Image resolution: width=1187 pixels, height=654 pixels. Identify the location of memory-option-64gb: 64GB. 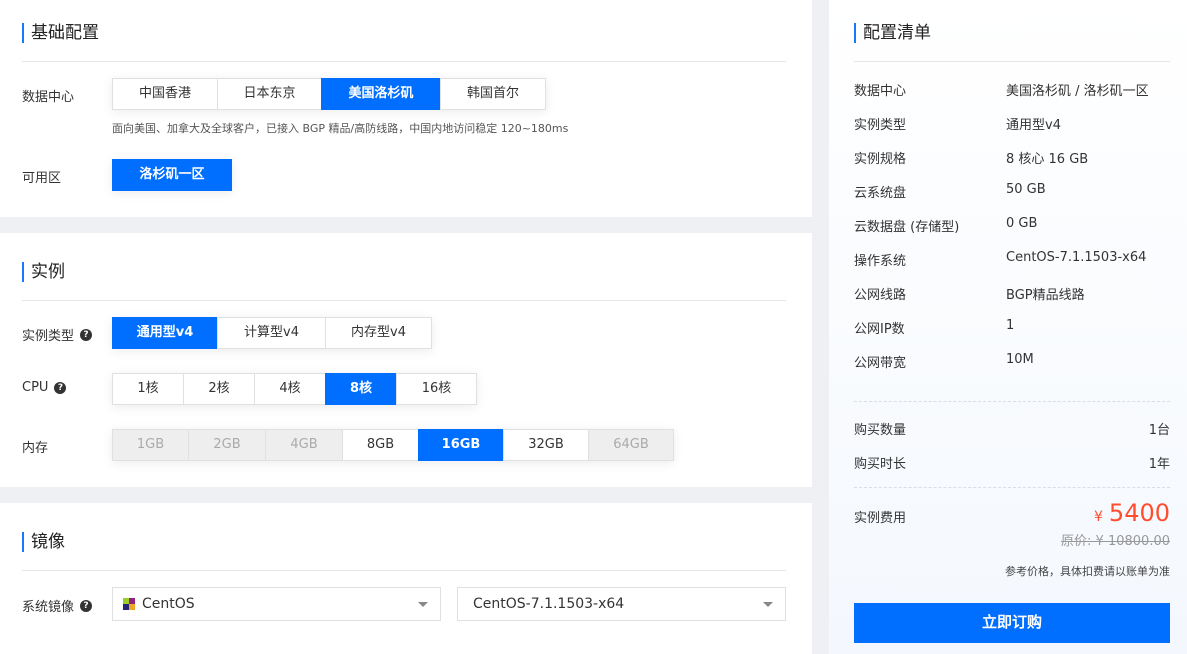
(631, 445).